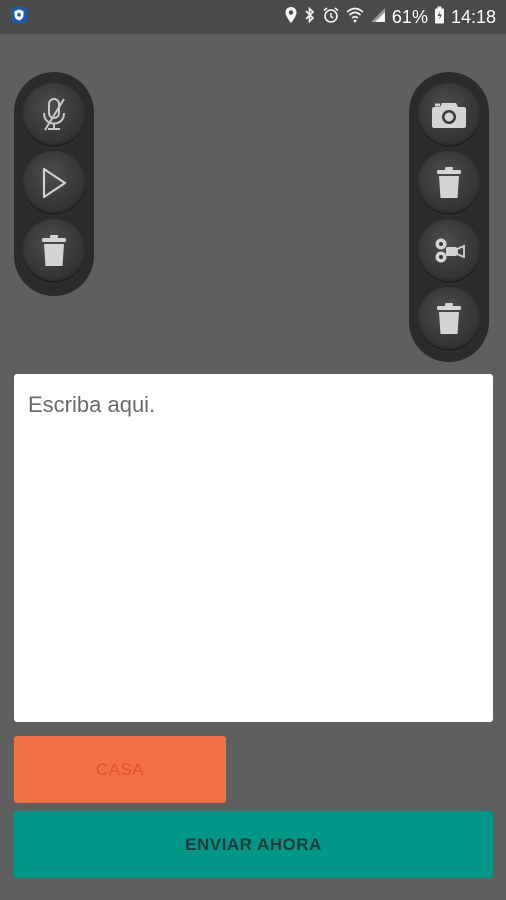 The image size is (506, 900). Describe the element at coordinates (19, 17) in the screenshot. I see `app-shield-icon` at that location.